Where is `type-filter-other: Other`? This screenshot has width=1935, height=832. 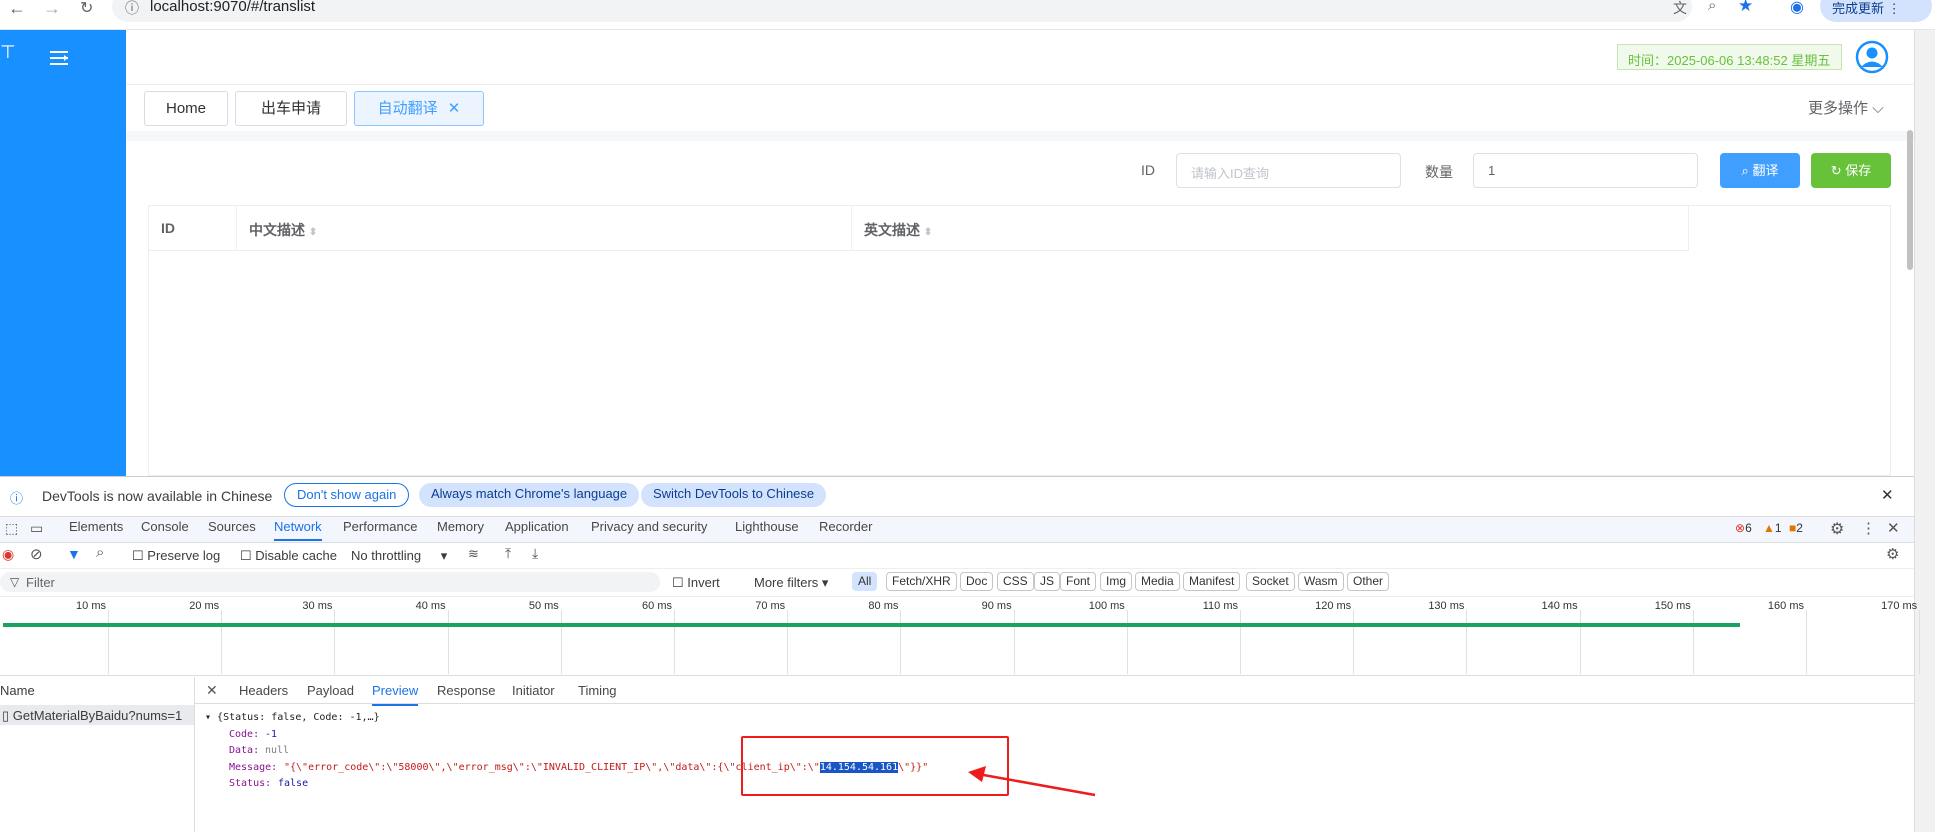
type-filter-other: Other is located at coordinates (1368, 581).